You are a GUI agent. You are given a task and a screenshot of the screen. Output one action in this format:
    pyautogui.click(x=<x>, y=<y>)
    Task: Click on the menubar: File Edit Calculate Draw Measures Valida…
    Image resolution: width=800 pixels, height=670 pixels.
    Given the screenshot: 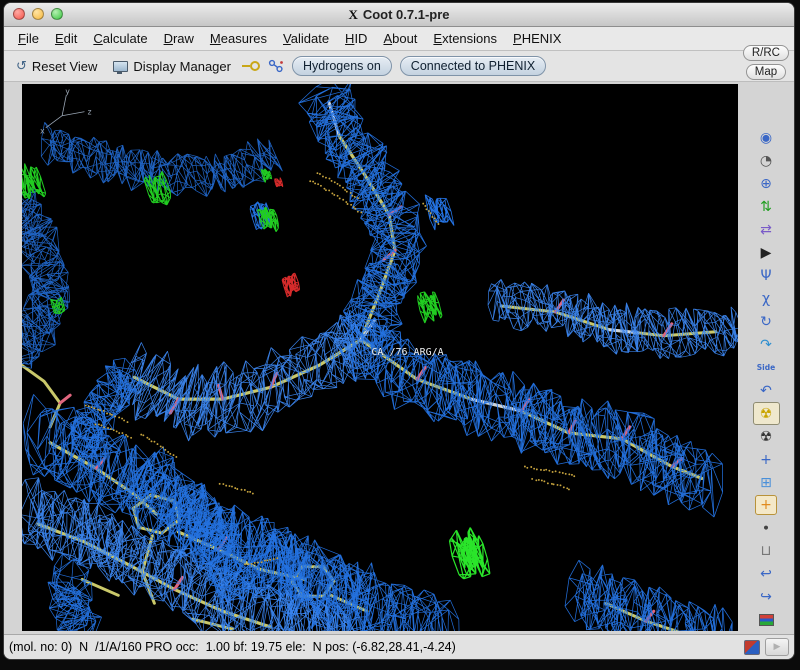 What is the action you would take?
    pyautogui.click(x=399, y=39)
    